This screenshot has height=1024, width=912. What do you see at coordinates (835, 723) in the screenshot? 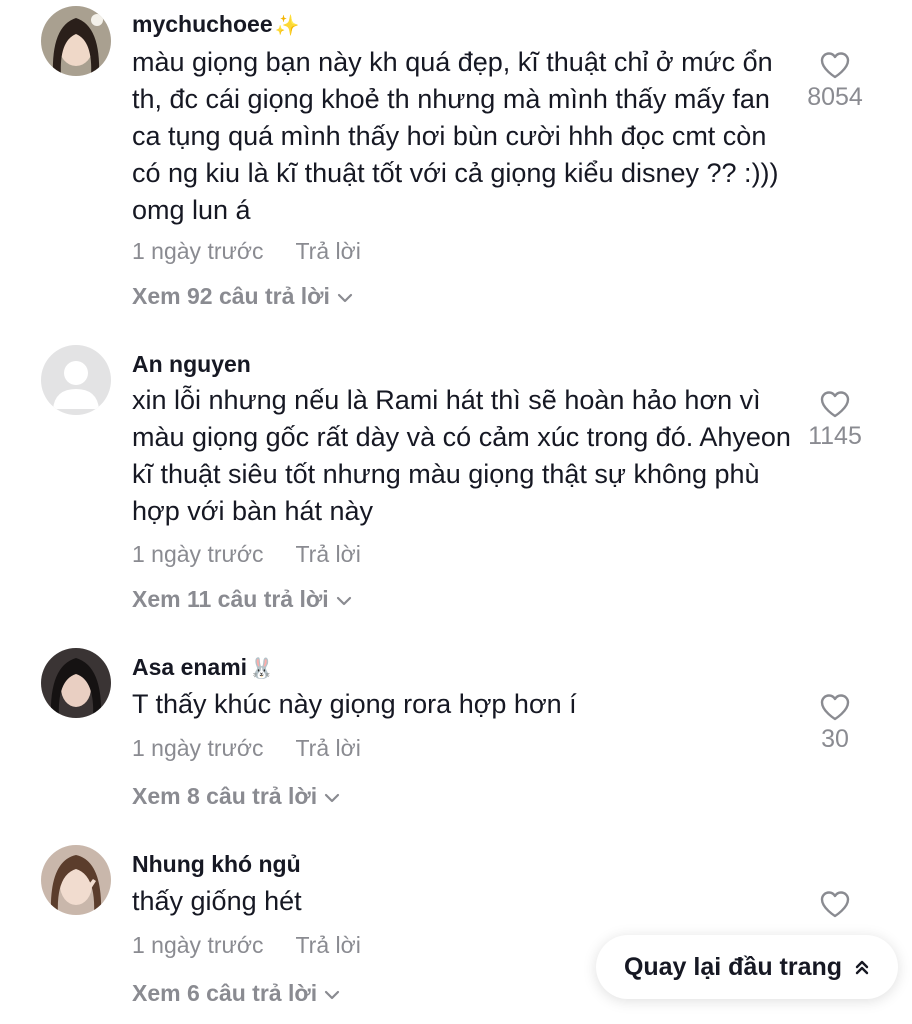
I see `like-button: 30` at bounding box center [835, 723].